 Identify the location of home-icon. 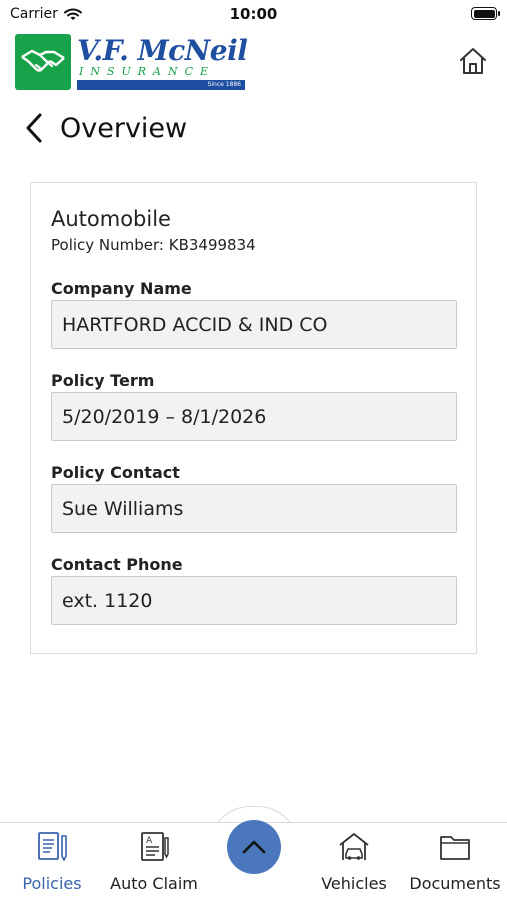
(473, 61).